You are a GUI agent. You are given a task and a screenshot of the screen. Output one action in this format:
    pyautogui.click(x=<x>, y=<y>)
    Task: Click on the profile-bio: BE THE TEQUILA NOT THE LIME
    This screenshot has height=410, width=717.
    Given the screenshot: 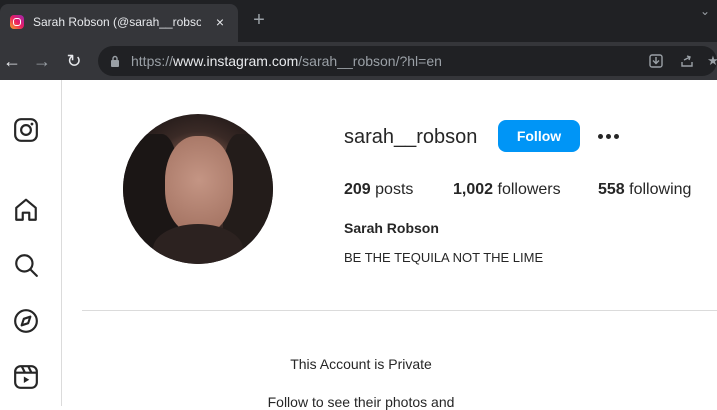 What is the action you would take?
    pyautogui.click(x=444, y=257)
    